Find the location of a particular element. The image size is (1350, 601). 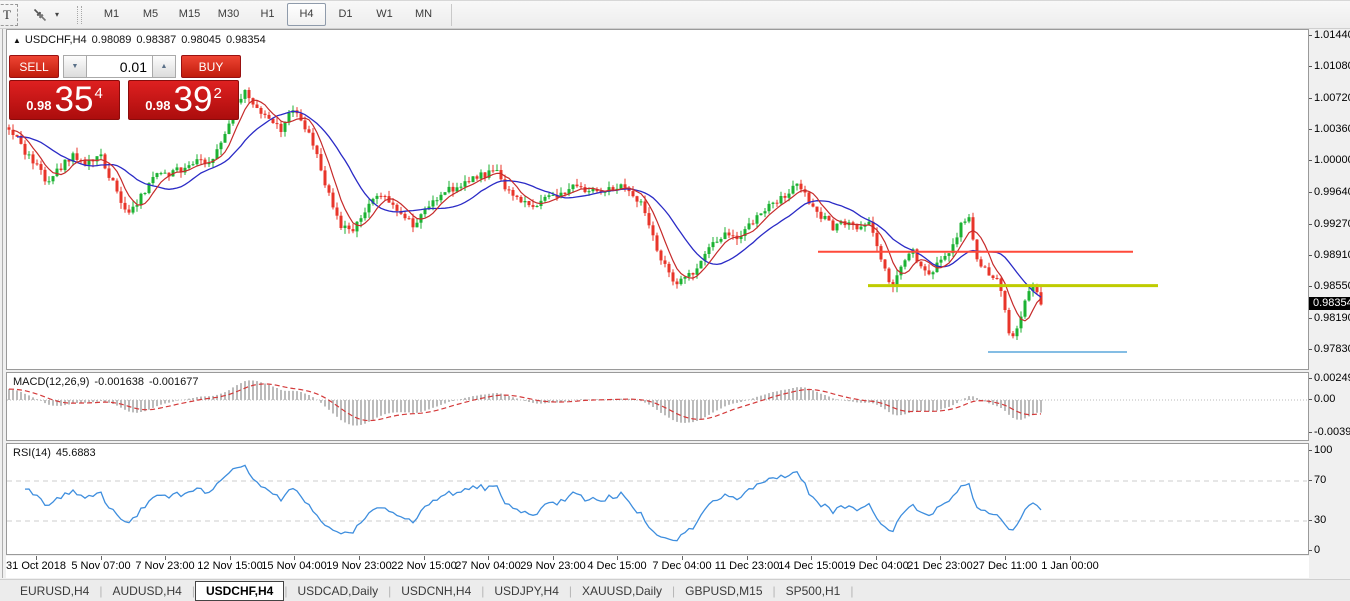

timeframe-button-m5: M5 is located at coordinates (150, 14).